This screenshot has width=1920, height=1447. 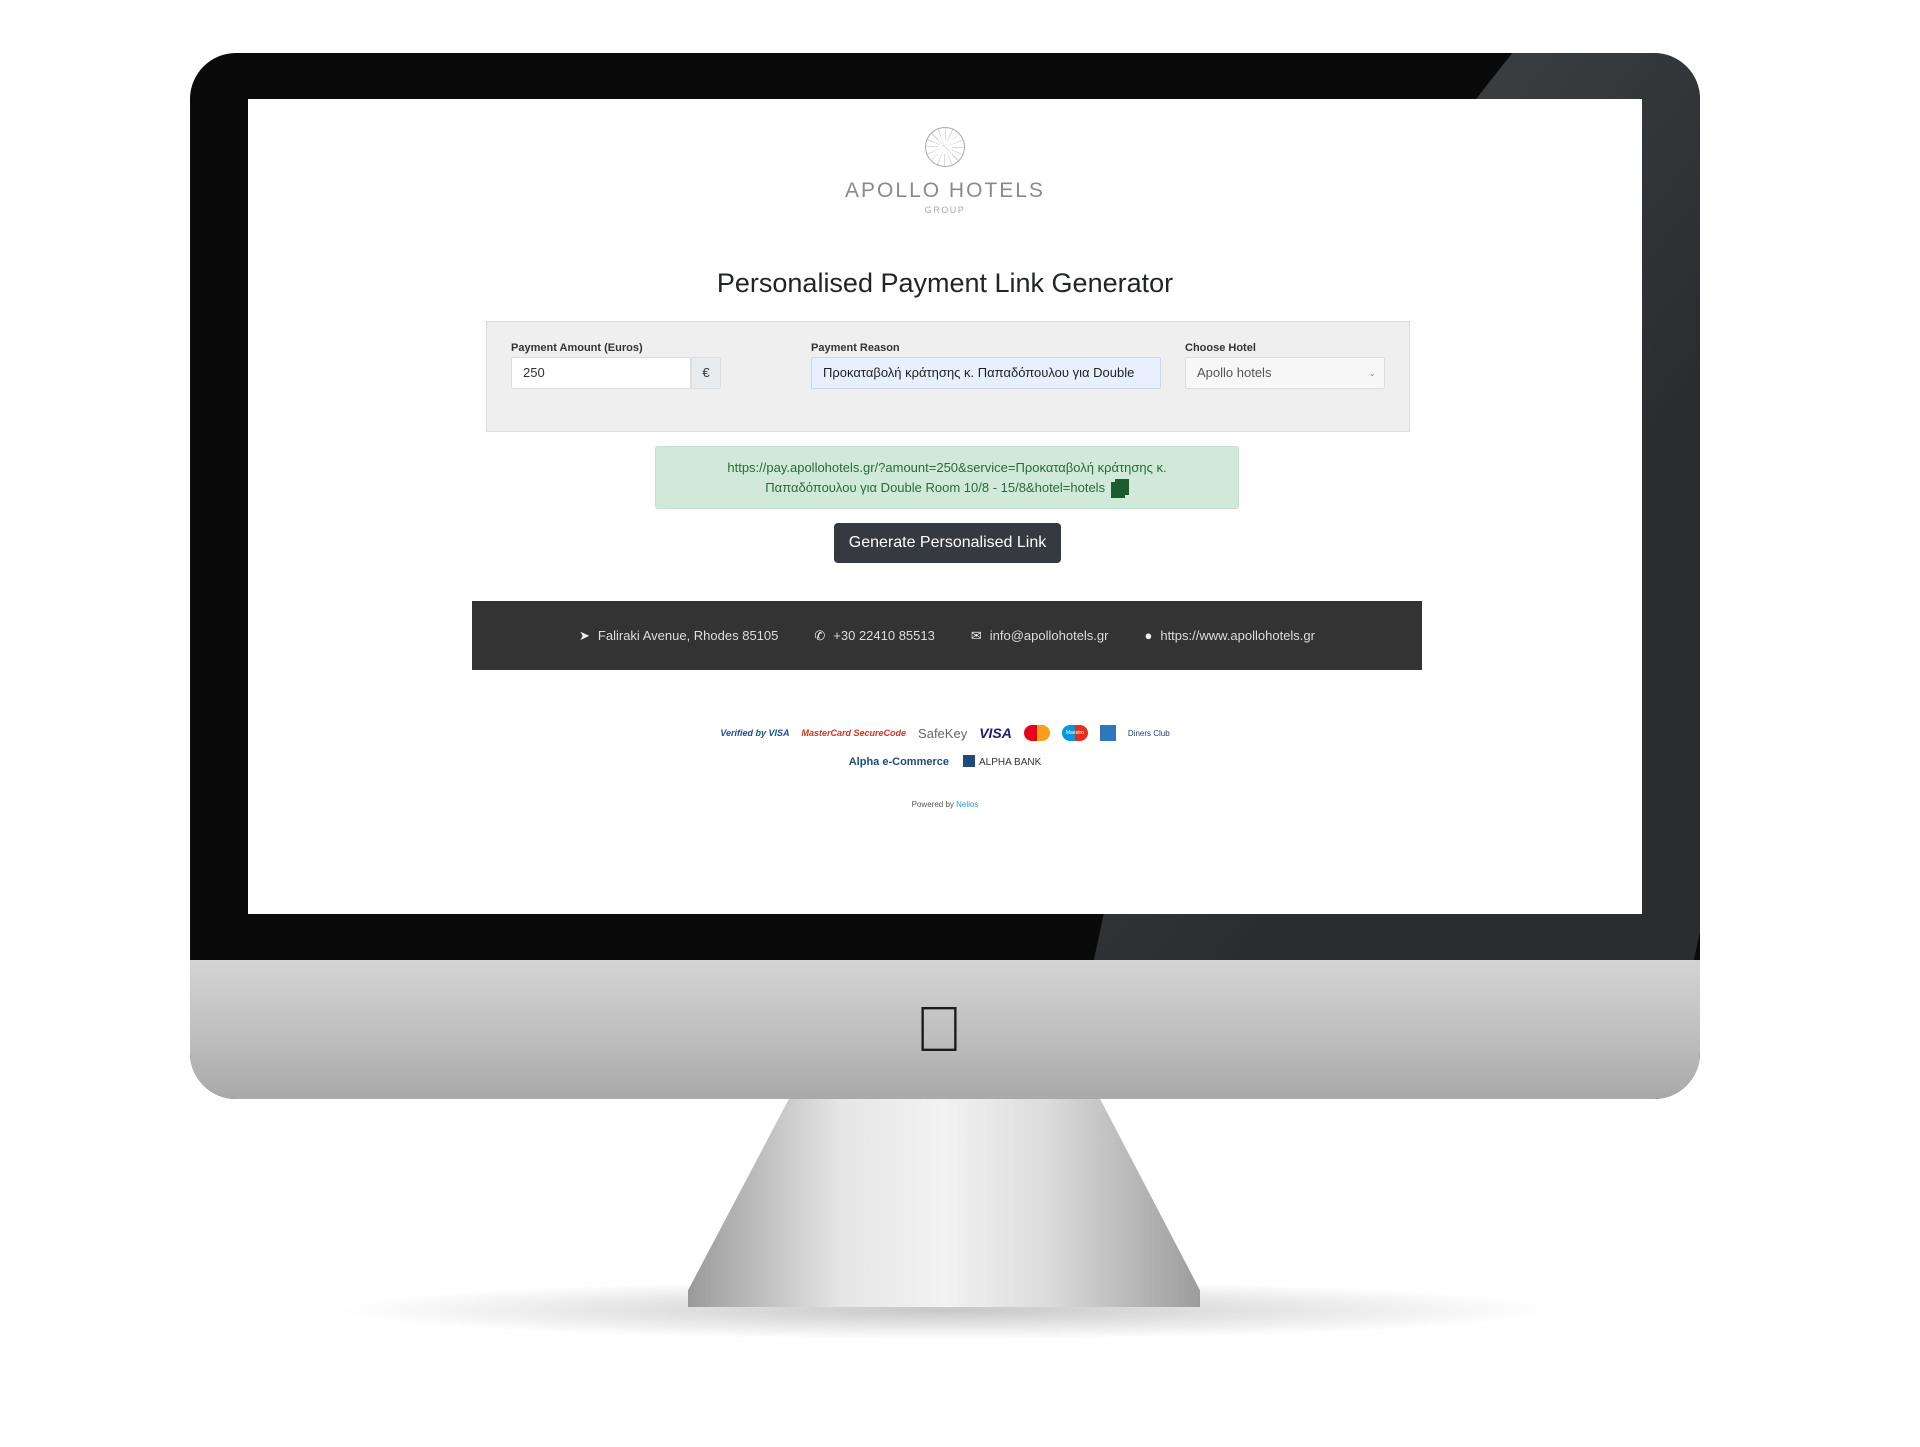 I want to click on powered-by: Powered by Nelios, so click(x=945, y=804).